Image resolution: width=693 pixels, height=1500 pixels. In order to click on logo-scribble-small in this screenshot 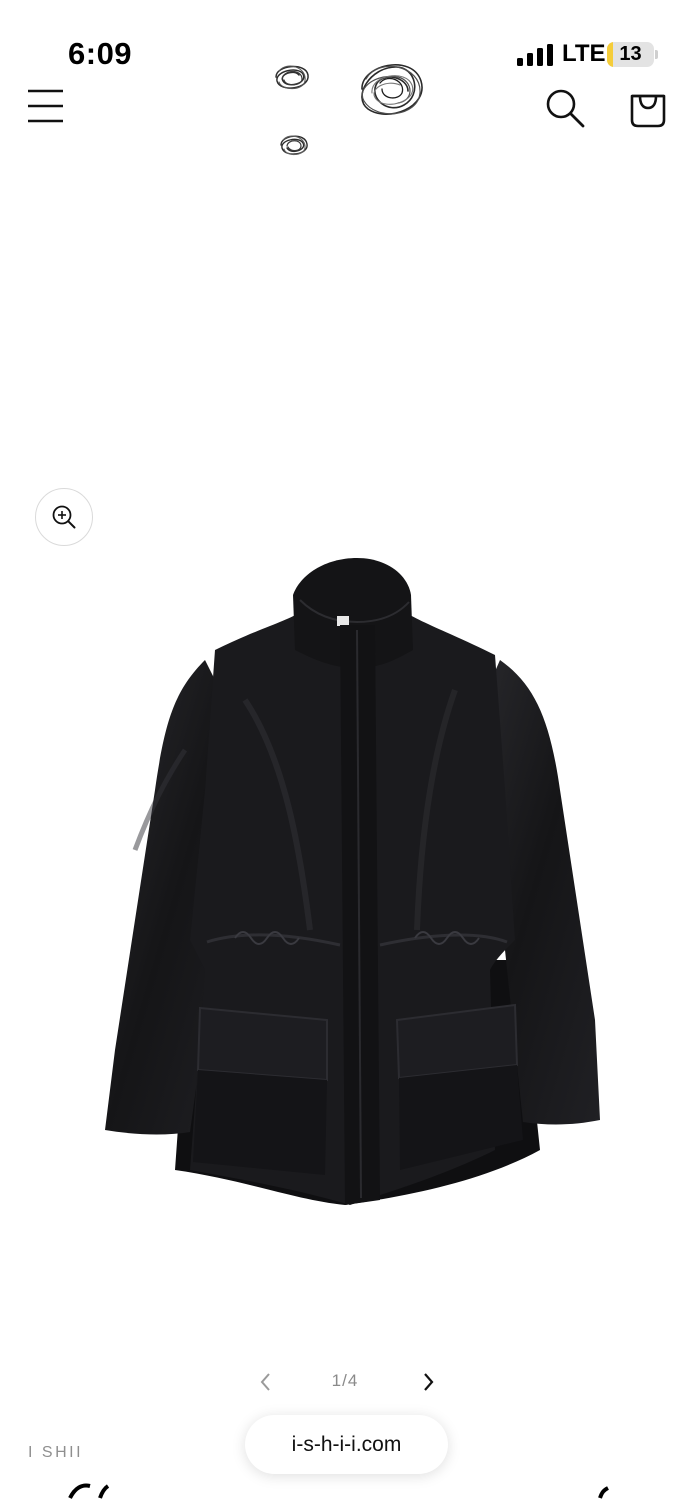, I will do `click(292, 77)`.